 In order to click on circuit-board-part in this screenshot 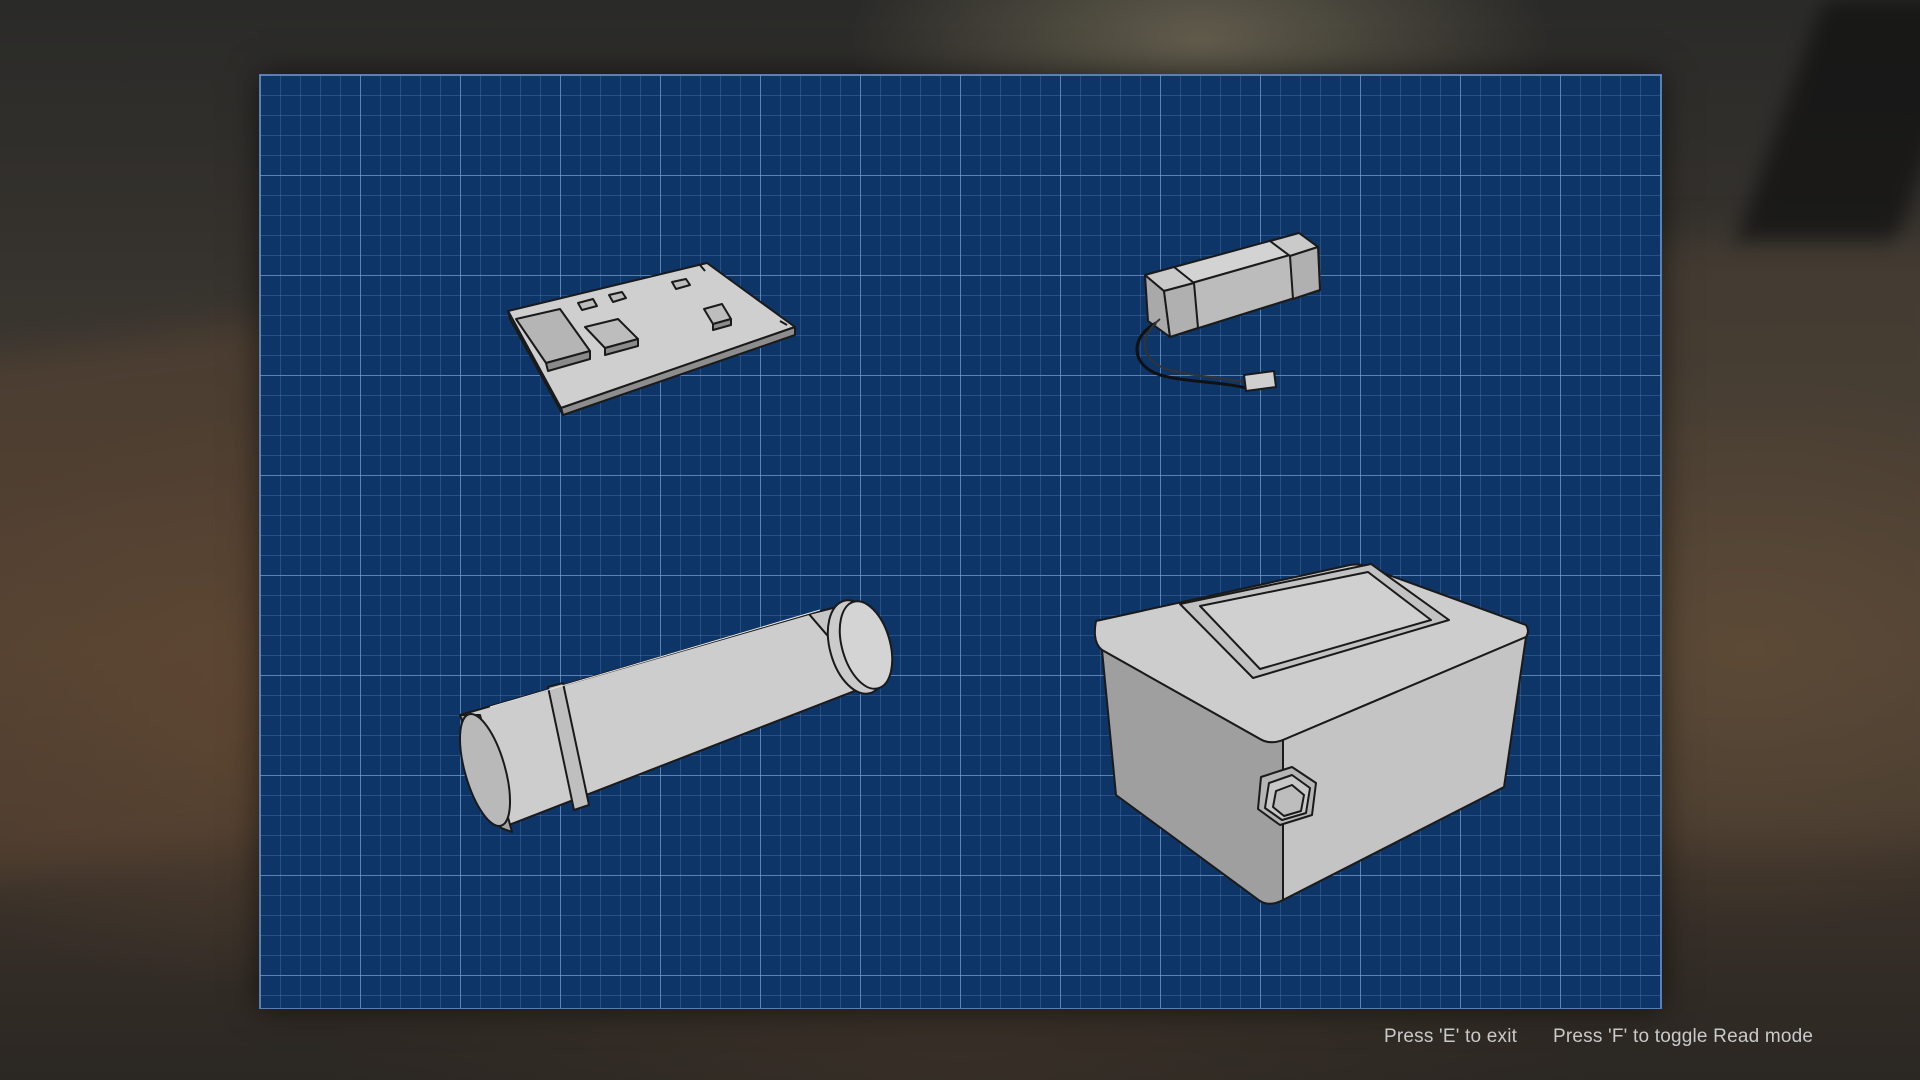, I will do `click(651, 339)`.